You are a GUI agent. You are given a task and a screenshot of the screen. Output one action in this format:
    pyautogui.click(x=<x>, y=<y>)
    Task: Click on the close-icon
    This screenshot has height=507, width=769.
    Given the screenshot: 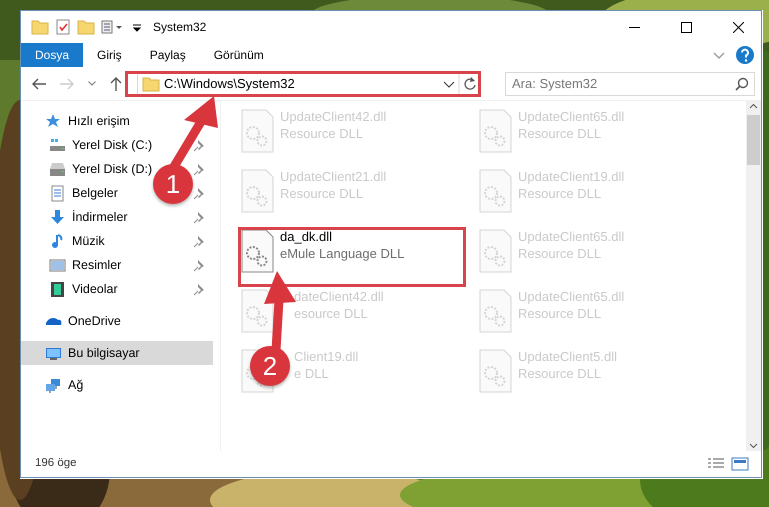 What is the action you would take?
    pyautogui.click(x=738, y=27)
    